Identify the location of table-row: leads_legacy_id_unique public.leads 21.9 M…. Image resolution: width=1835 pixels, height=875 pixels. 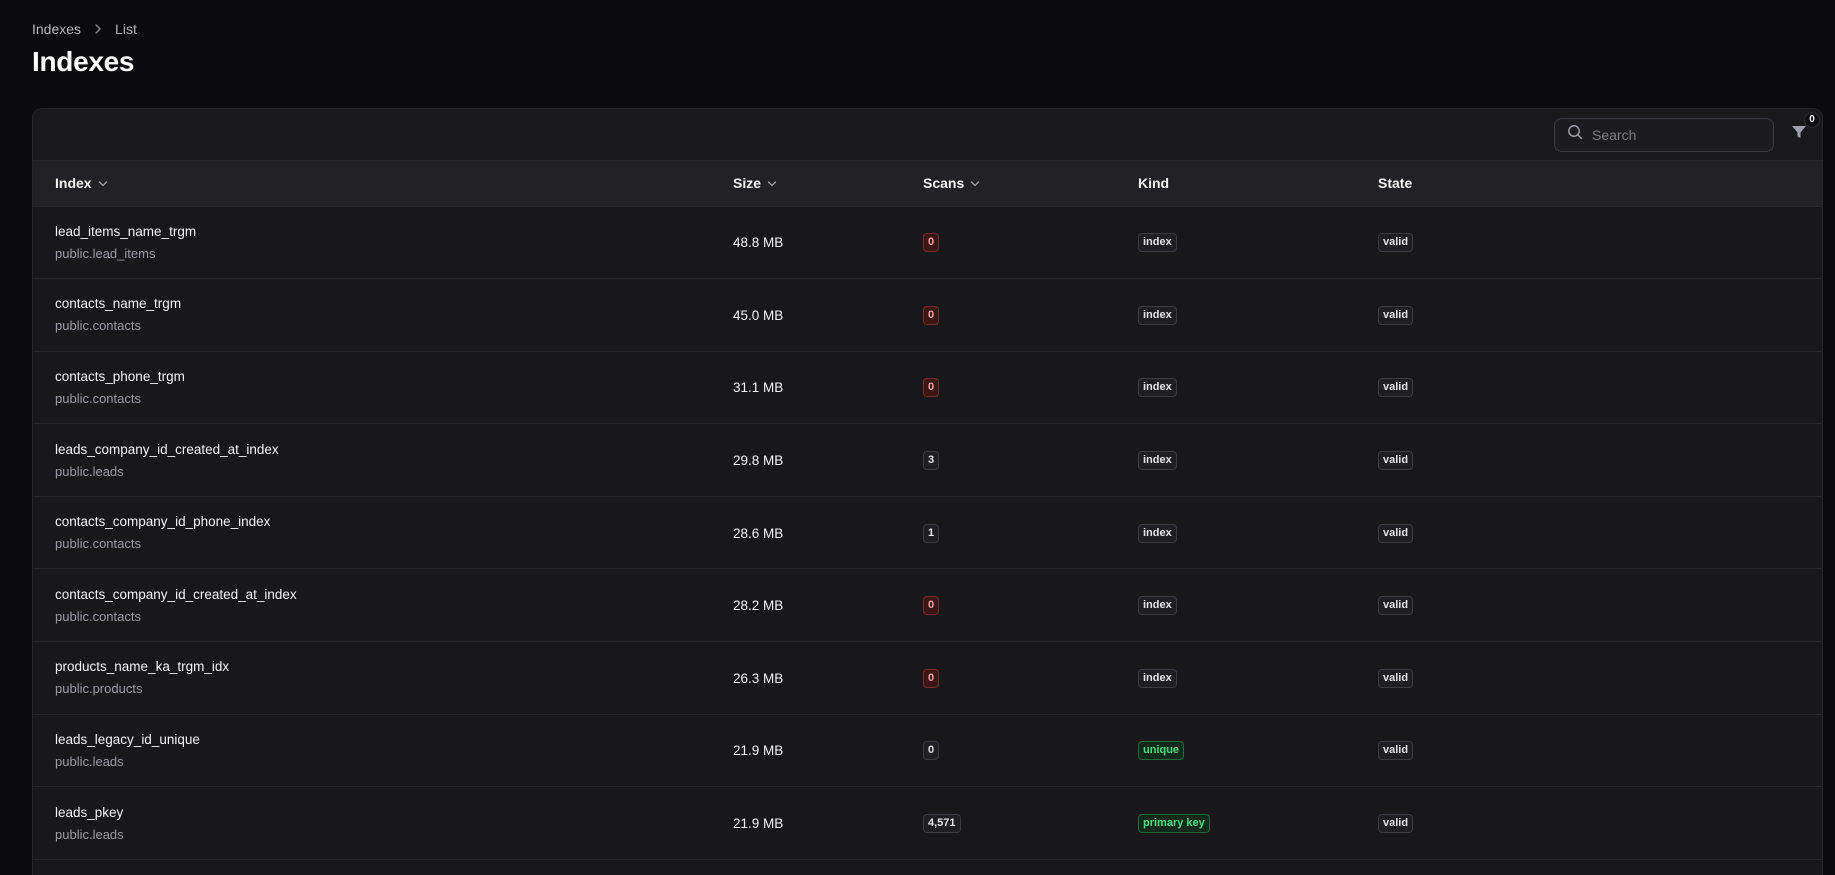
(927, 751).